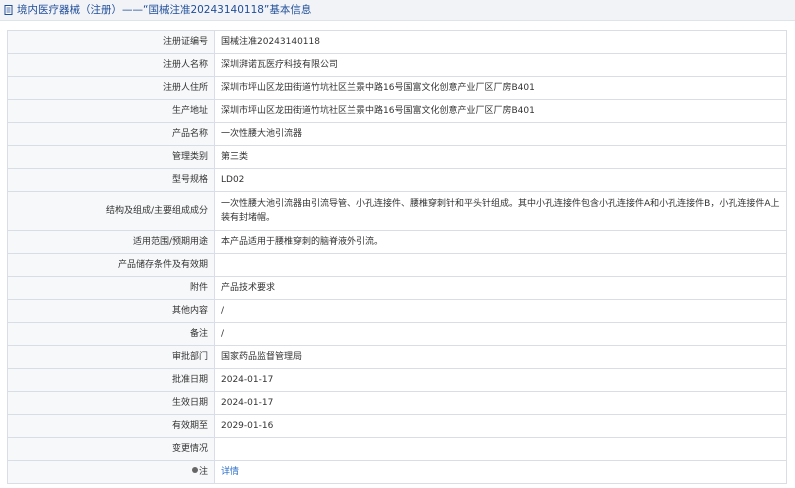 This screenshot has width=795, height=488. I want to click on table-row: 产品储存条件及有效期, so click(397, 265).